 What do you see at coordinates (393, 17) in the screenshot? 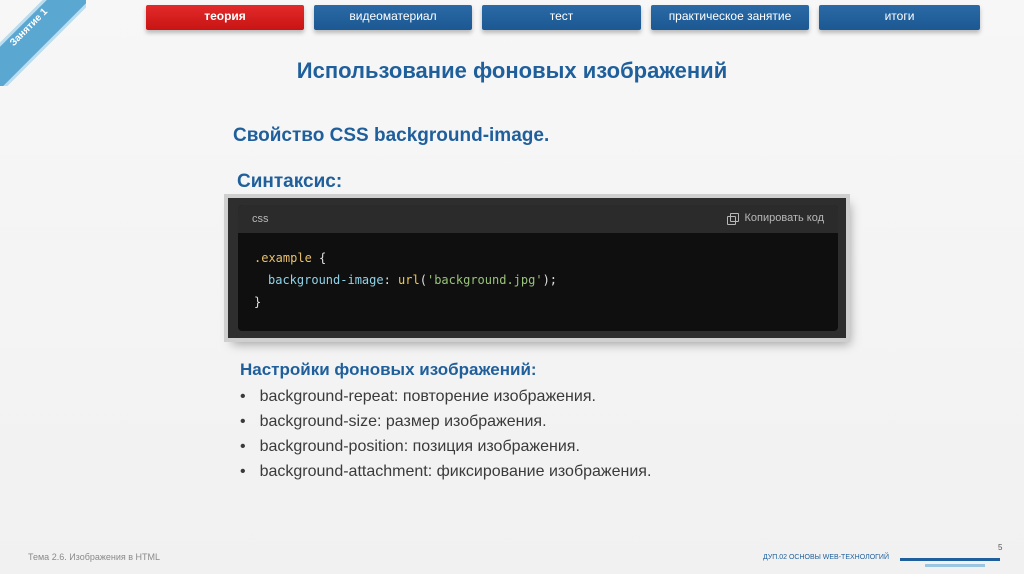
I see `tab-video: видеоматериал` at bounding box center [393, 17].